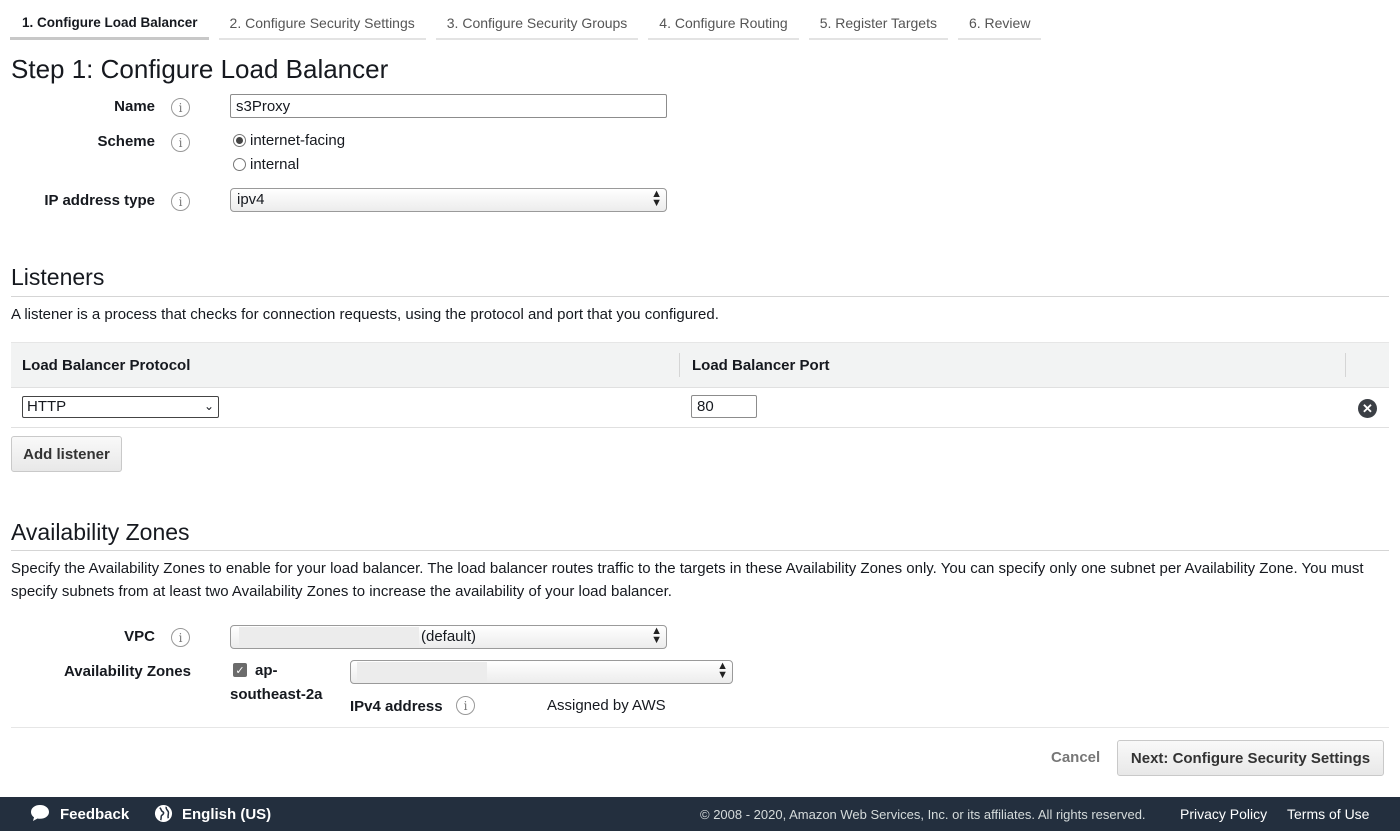 The width and height of the screenshot is (1400, 831). Describe the element at coordinates (999, 20) in the screenshot. I see `tab-review: 6. Review` at that location.